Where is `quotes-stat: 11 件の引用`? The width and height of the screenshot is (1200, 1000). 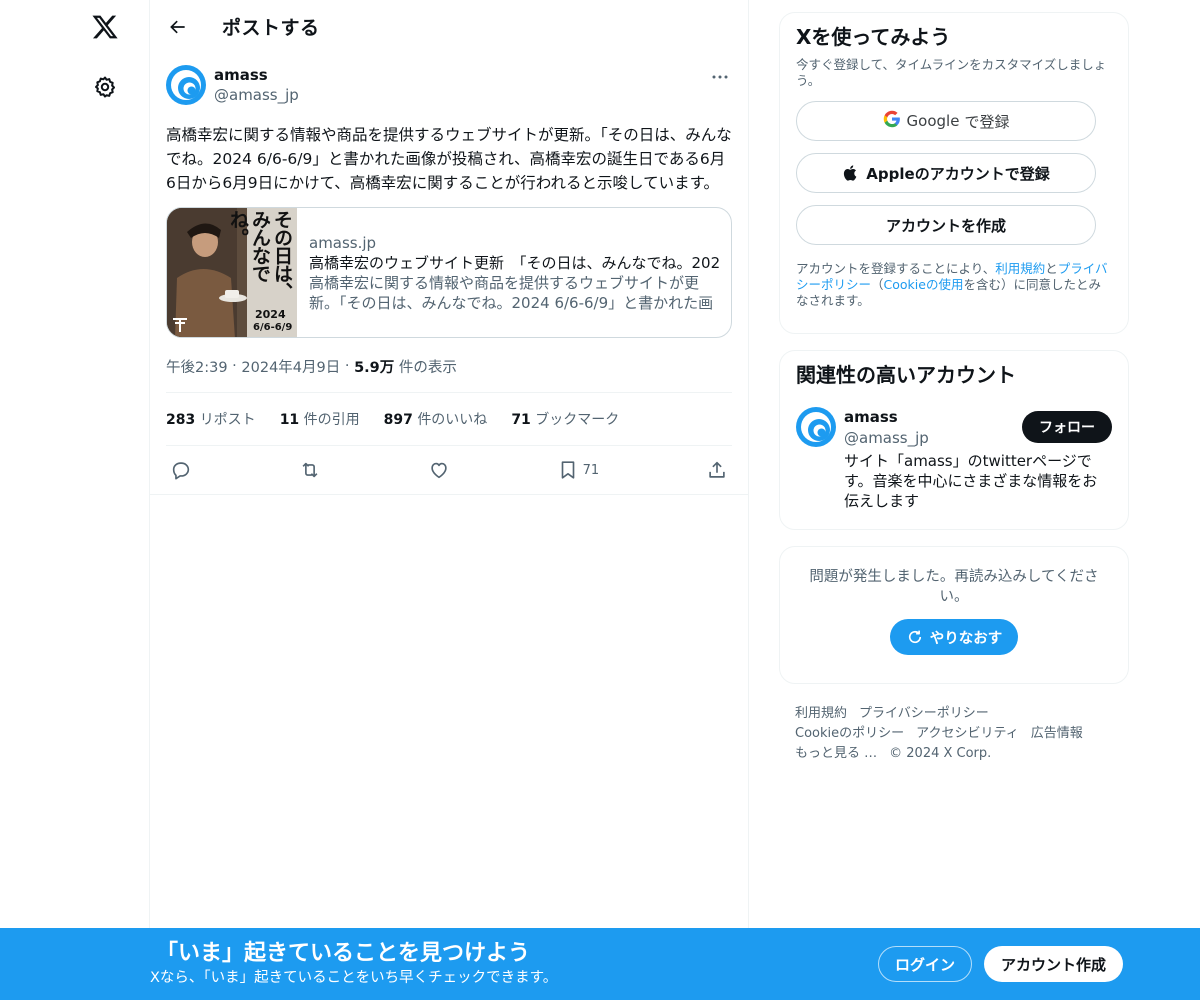
quotes-stat: 11 件の引用 is located at coordinates (320, 419).